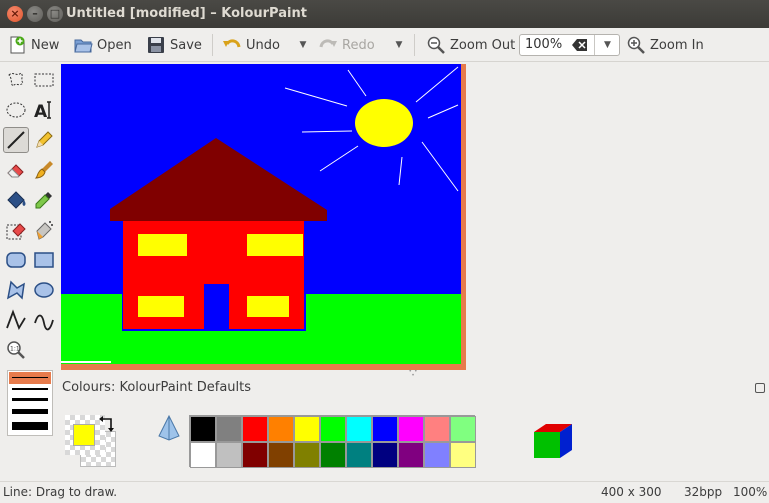  What do you see at coordinates (760, 388) in the screenshot?
I see `detach-panel-icon` at bounding box center [760, 388].